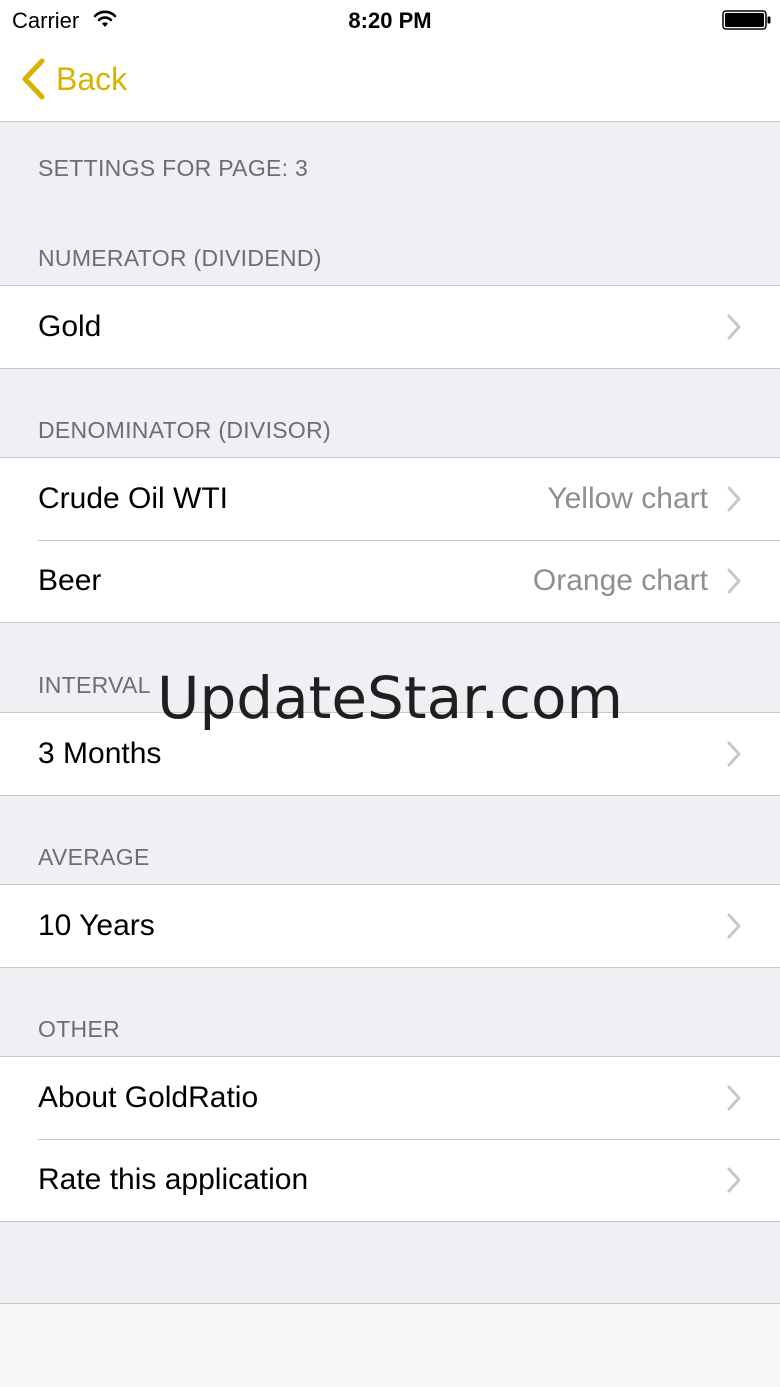  I want to click on cell-average-10-years: 10 Years, so click(390, 926).